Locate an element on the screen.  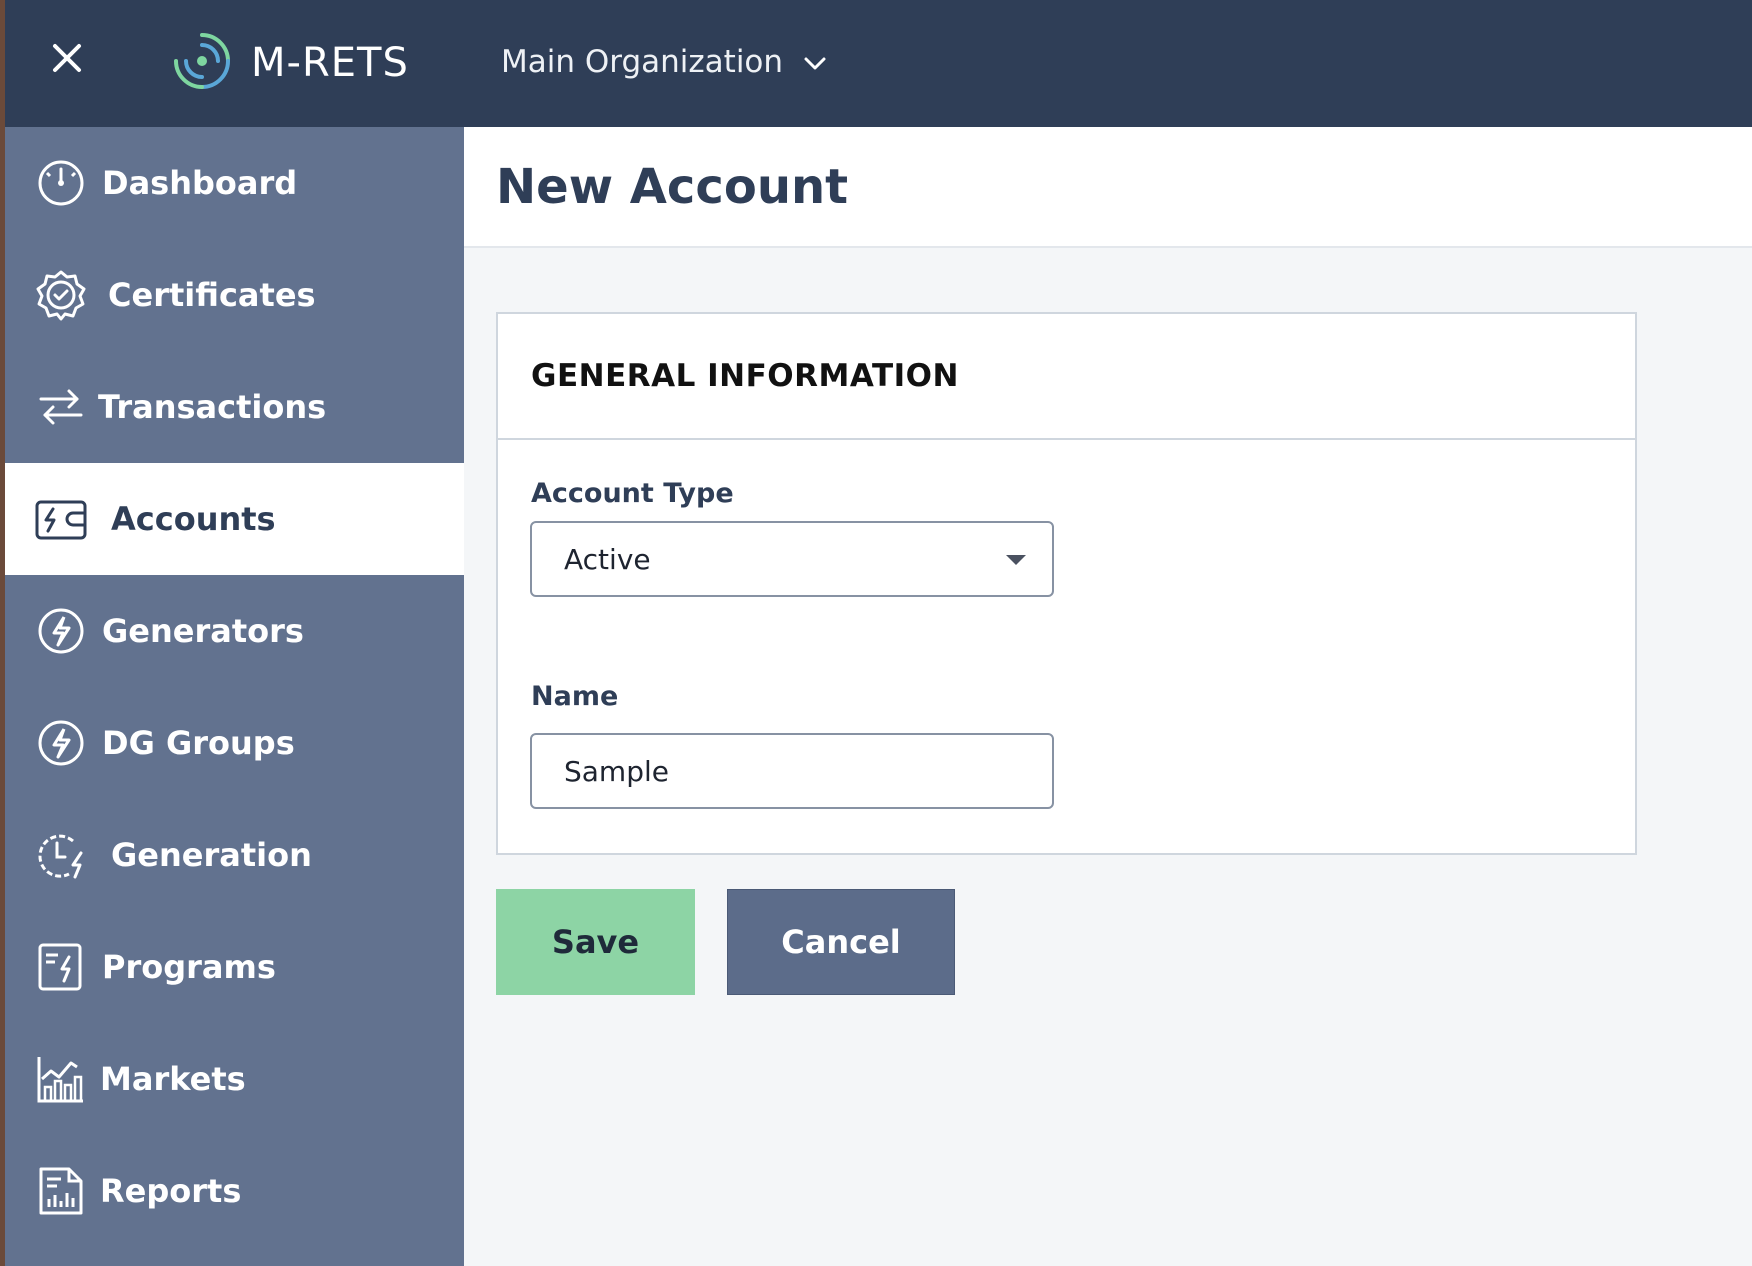
sidebar-item-certificates: Certificates is located at coordinates (234, 295).